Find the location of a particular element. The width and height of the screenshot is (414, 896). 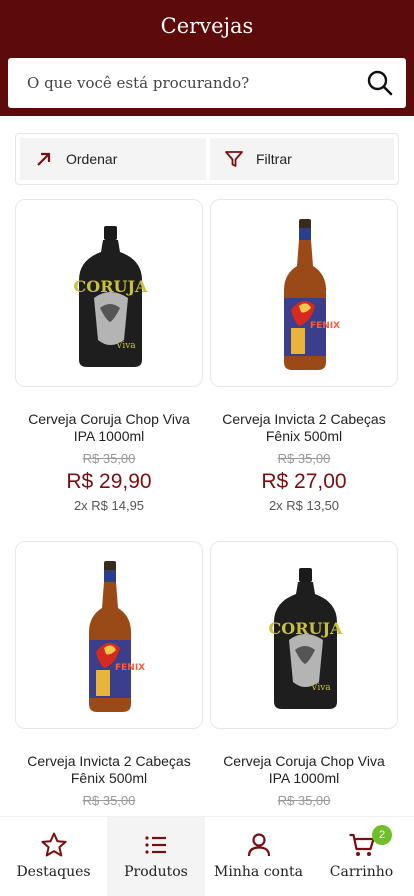

search-bar is located at coordinates (207, 83).